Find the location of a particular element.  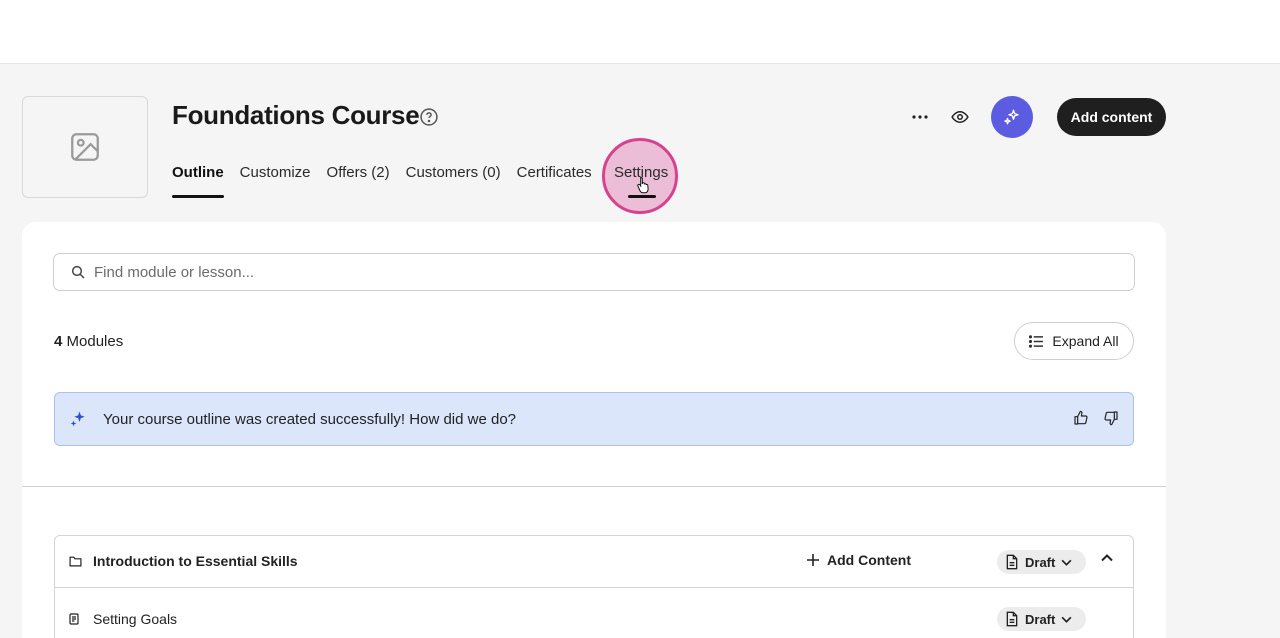

plus-icon is located at coordinates (813, 560).